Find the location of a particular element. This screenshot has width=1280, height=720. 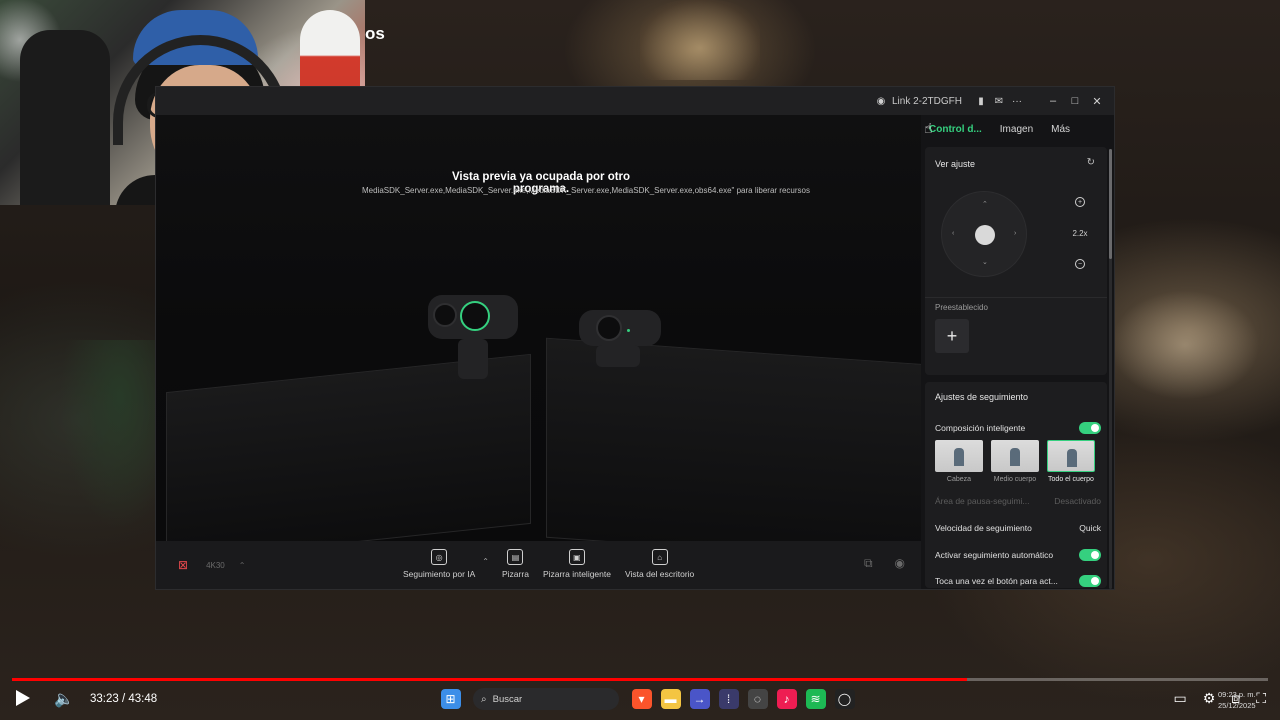

framing-label: Todo el cuerpo is located at coordinates (1071, 479).